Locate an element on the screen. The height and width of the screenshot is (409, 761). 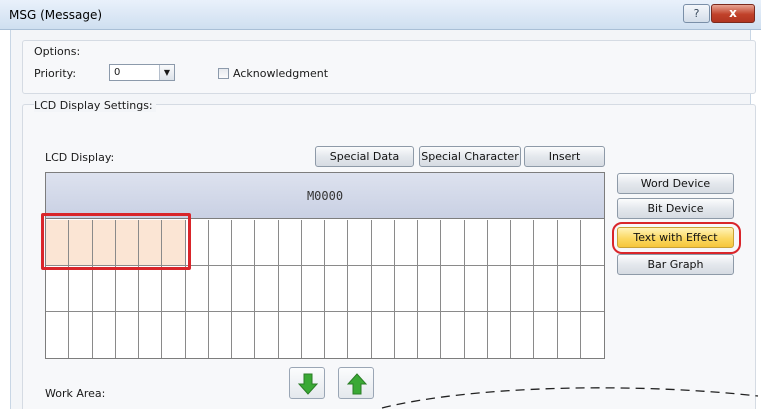
insert-button: Insert is located at coordinates (564, 156).